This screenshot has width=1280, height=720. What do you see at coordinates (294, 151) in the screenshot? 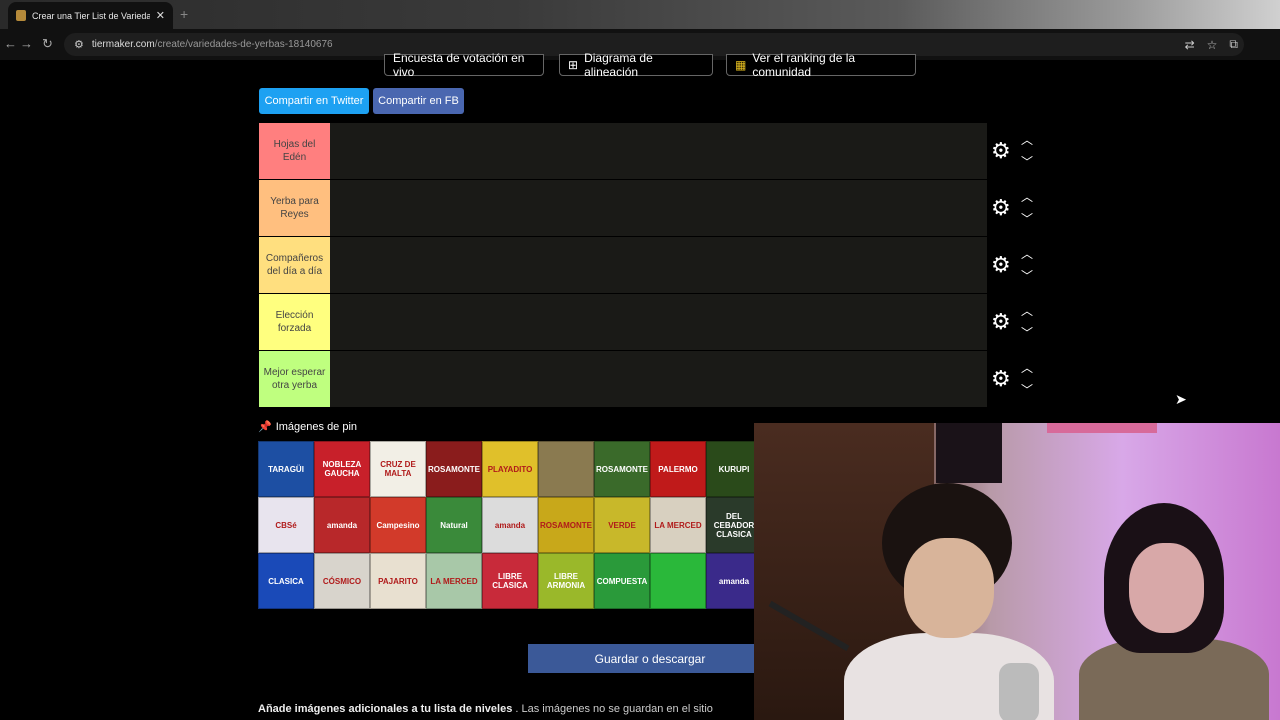
I see `tier-label: Hojas del Edén` at bounding box center [294, 151].